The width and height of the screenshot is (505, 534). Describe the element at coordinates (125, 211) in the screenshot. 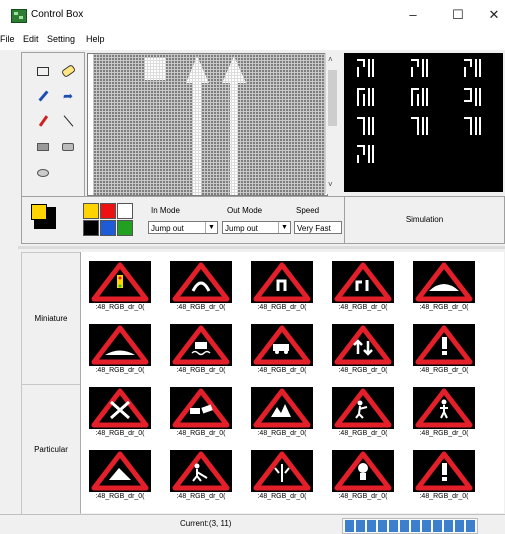

I see `color-swatch-white` at that location.